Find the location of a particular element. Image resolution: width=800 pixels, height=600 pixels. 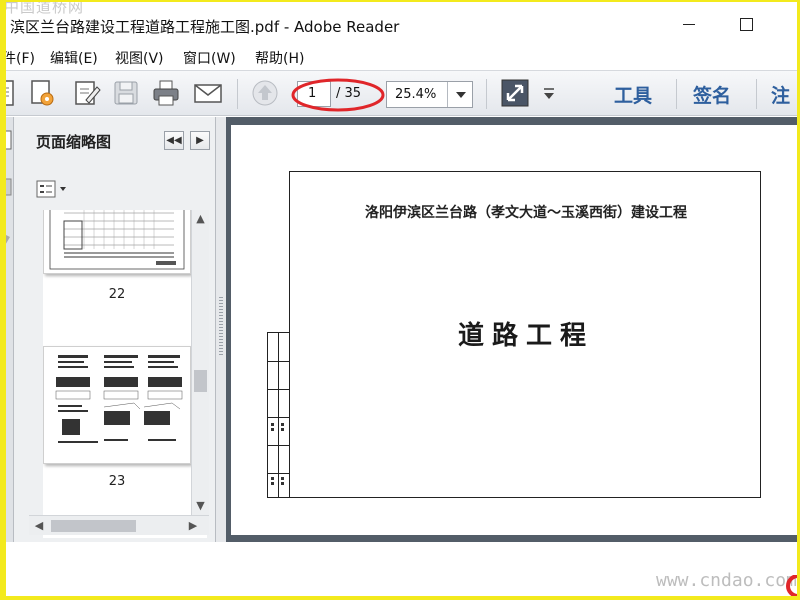

menu-file: 件(F) is located at coordinates (18, 58).